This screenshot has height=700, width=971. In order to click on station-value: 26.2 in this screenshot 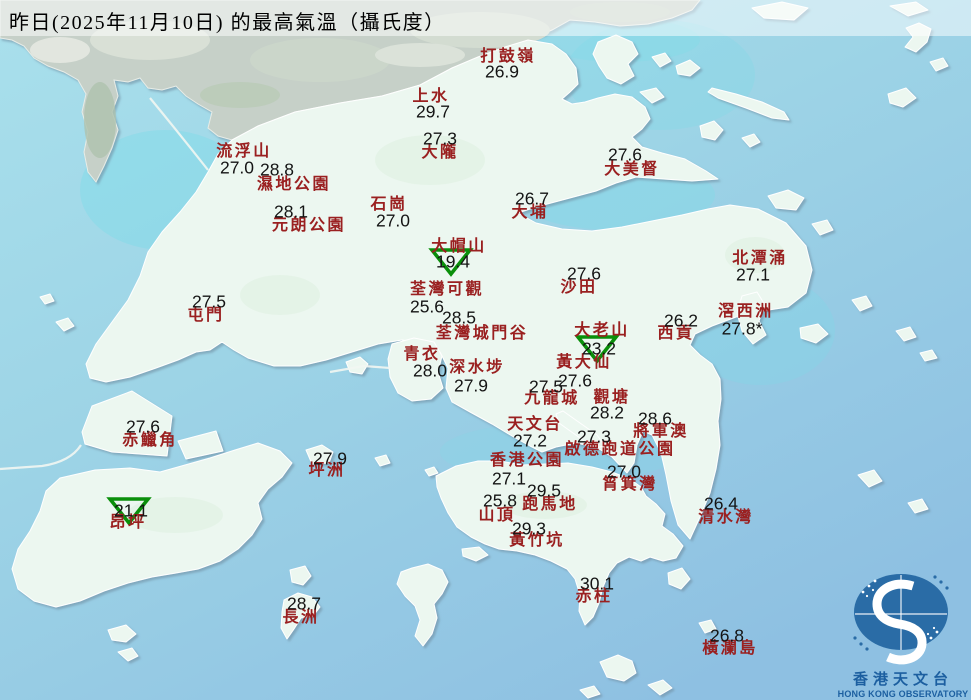, I will do `click(681, 320)`.